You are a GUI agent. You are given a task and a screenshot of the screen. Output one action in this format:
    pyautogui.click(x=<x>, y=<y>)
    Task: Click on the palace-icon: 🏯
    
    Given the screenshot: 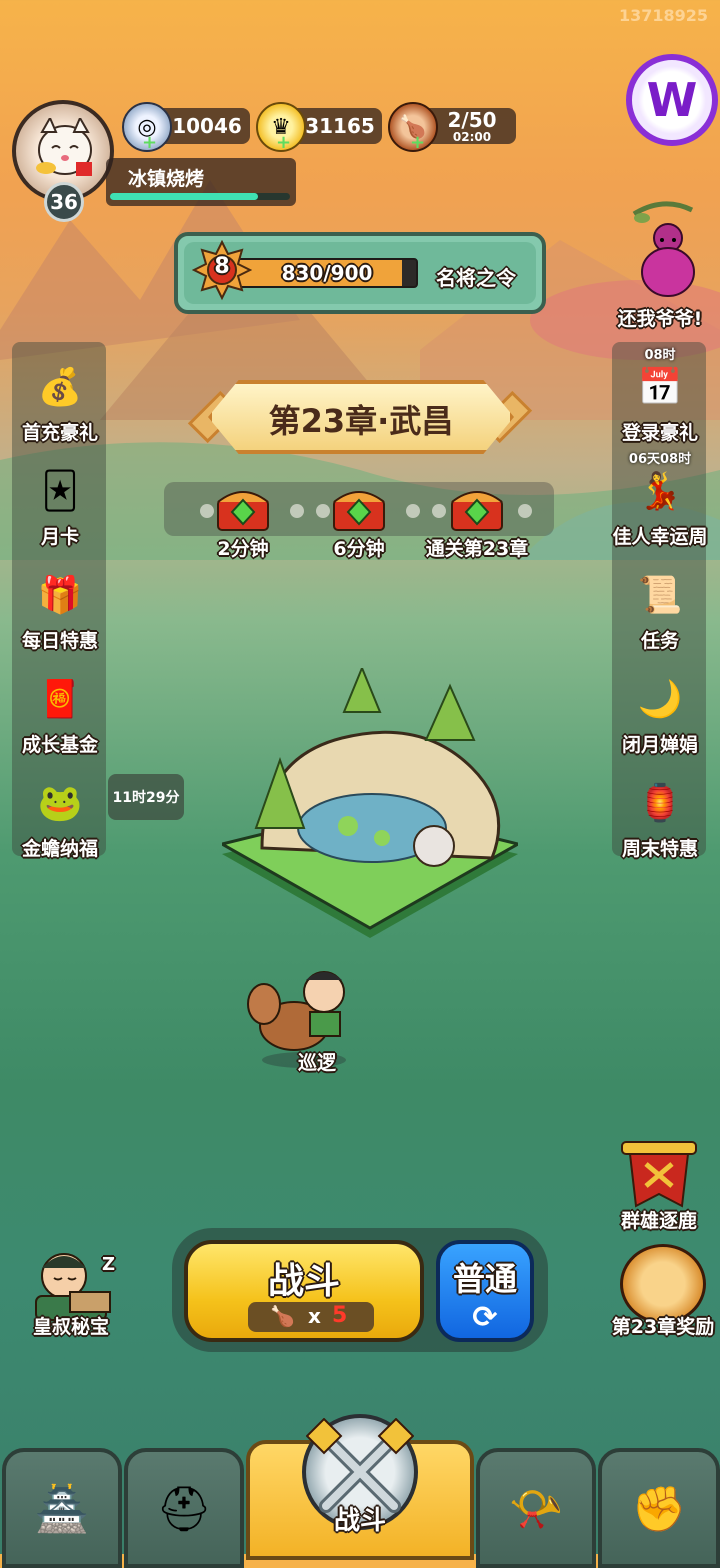 What is the action you would take?
    pyautogui.click(x=62, y=1509)
    